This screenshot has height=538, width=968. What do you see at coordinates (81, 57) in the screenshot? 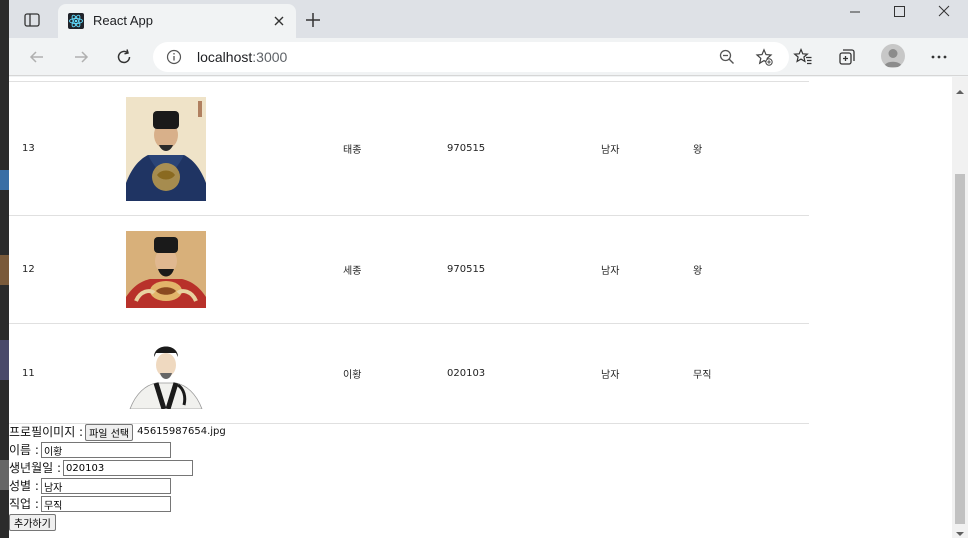
I see `forward-icon` at bounding box center [81, 57].